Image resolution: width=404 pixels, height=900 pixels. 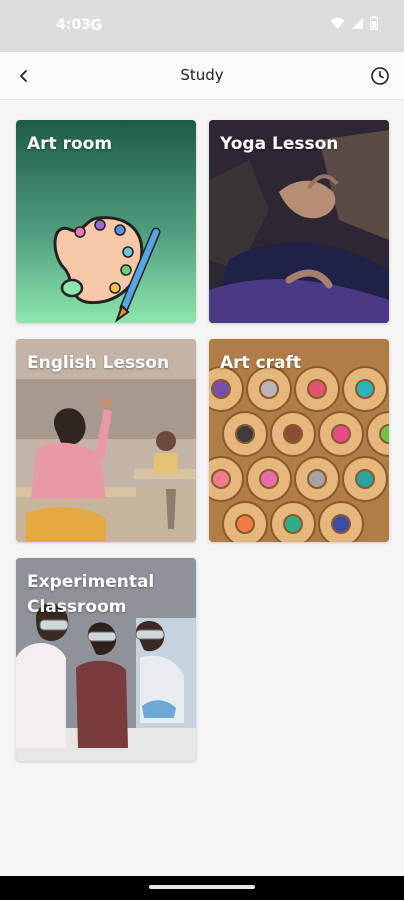 I want to click on card-art-craft: Art craft, so click(x=299, y=440).